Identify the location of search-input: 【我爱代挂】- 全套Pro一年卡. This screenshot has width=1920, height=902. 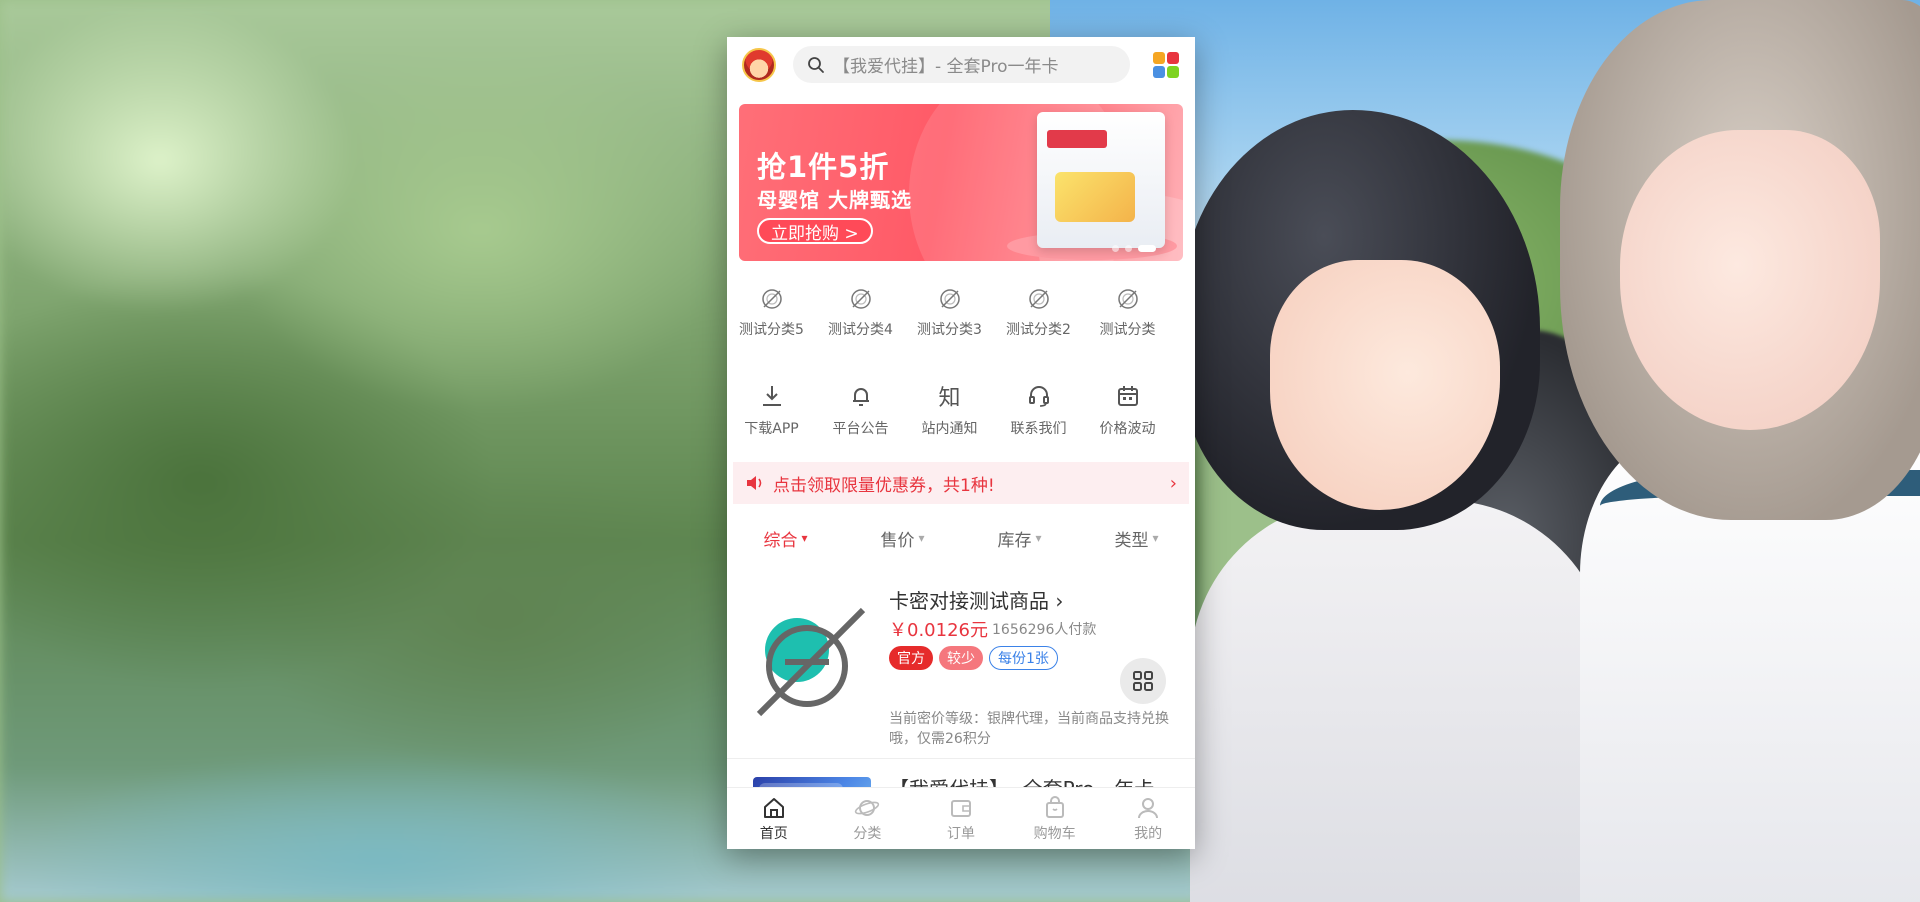
(961, 64).